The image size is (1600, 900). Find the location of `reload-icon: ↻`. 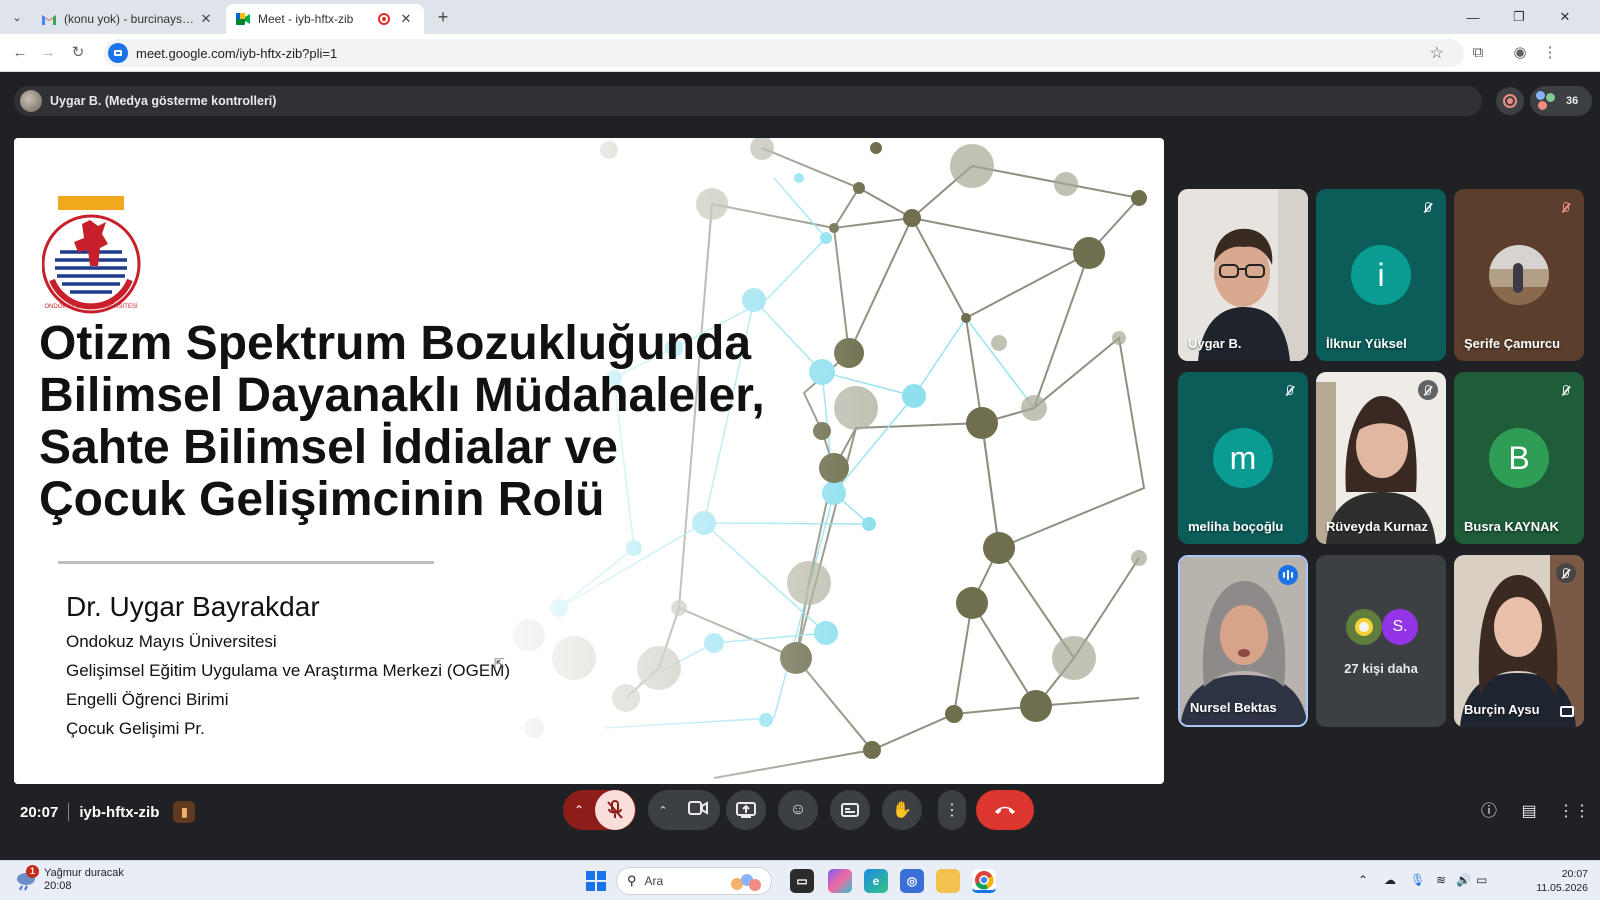

reload-icon: ↻ is located at coordinates (78, 53).